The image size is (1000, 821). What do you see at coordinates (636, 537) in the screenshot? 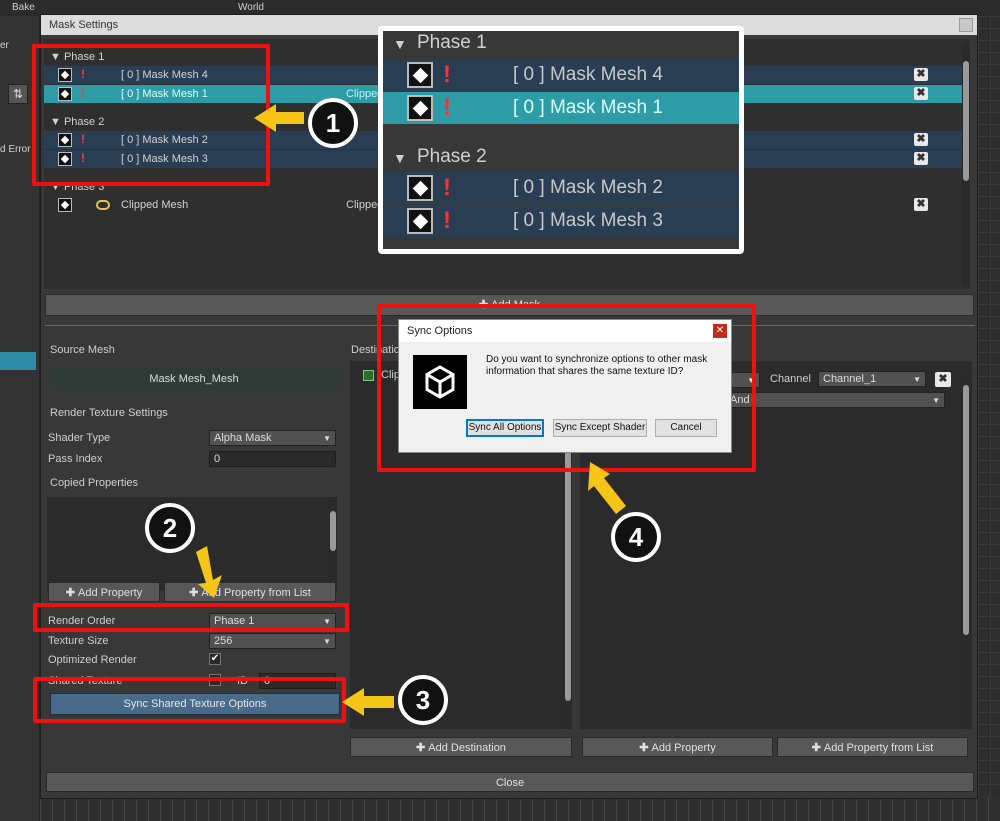
I see `step-badge-4: 4` at bounding box center [636, 537].